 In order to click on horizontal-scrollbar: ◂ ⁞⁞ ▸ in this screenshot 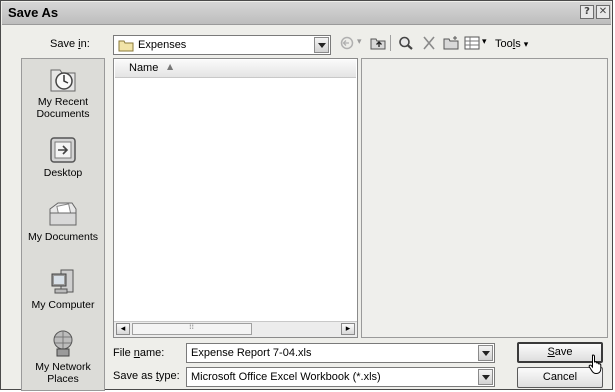, I will do `click(235, 329)`.